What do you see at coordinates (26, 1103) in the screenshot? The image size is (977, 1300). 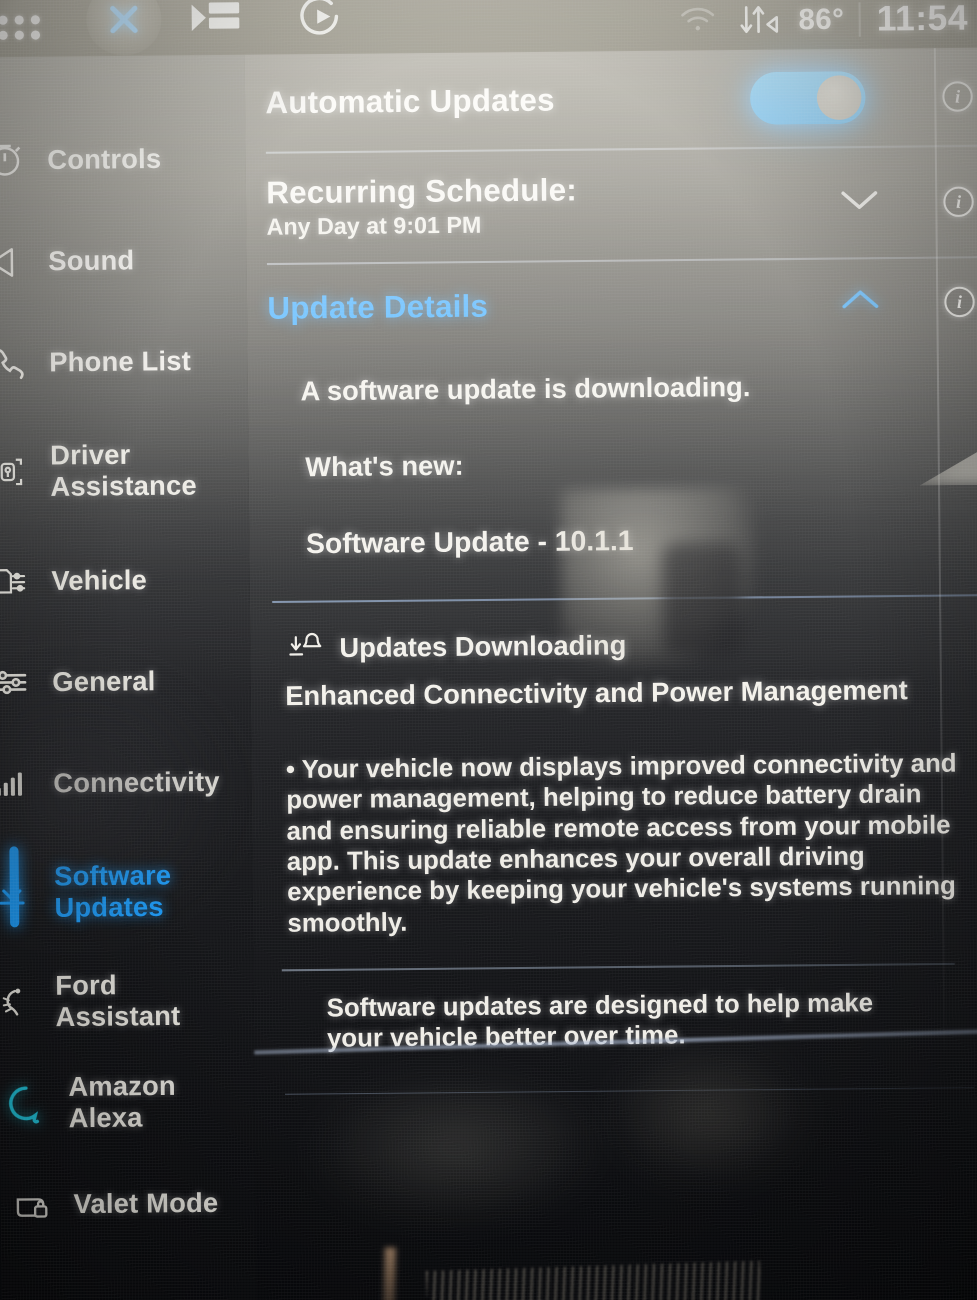 I see `alexa-icon` at bounding box center [26, 1103].